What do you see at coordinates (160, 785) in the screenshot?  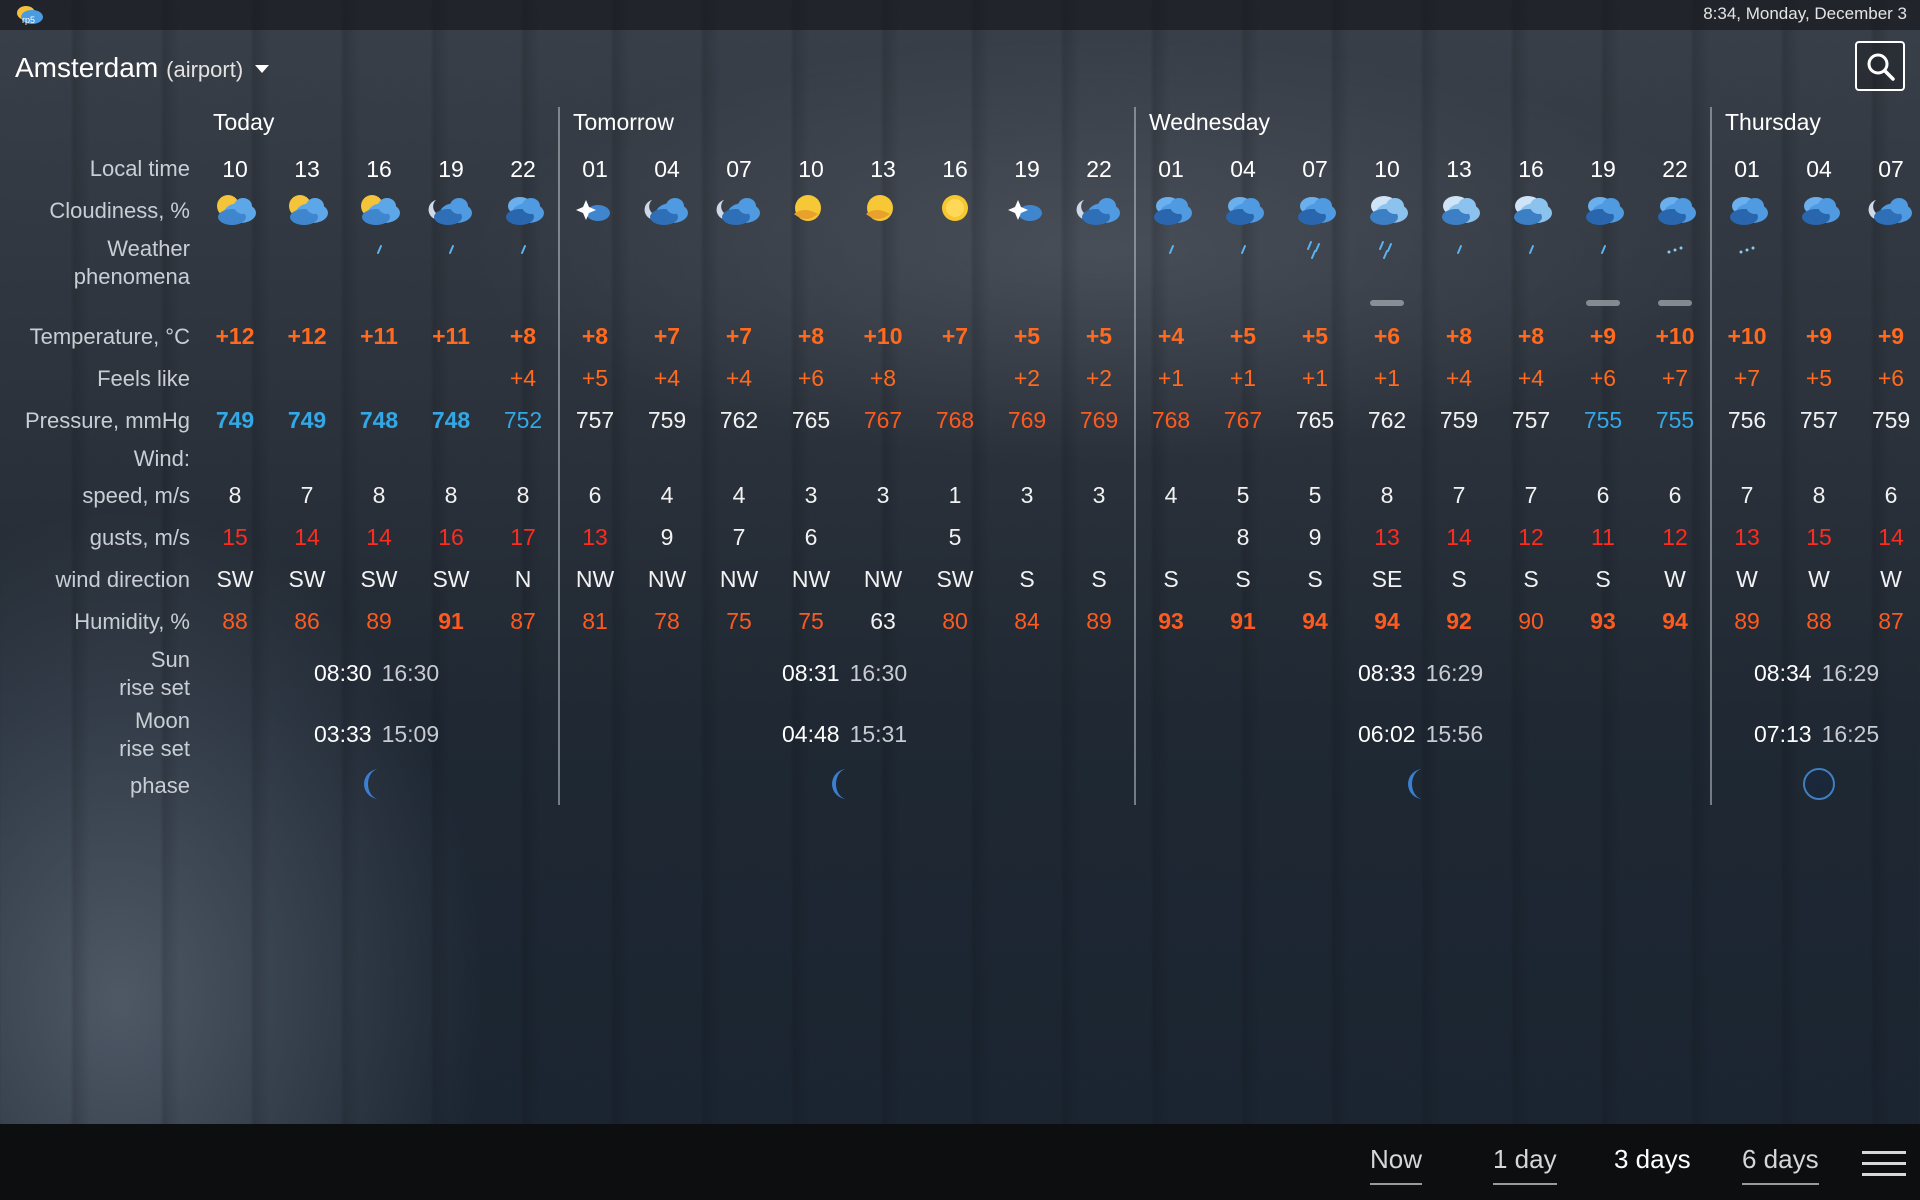 I see `label-moon-phase: phase` at bounding box center [160, 785].